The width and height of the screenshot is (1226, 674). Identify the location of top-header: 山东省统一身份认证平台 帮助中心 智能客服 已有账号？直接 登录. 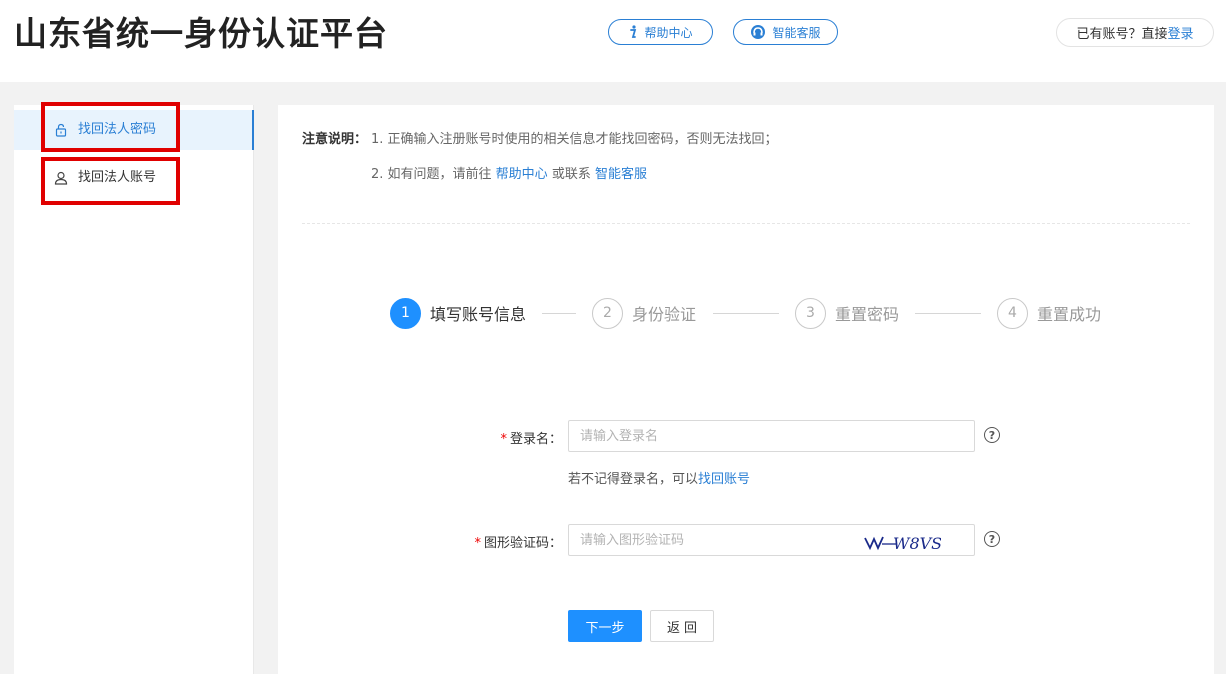
(613, 41).